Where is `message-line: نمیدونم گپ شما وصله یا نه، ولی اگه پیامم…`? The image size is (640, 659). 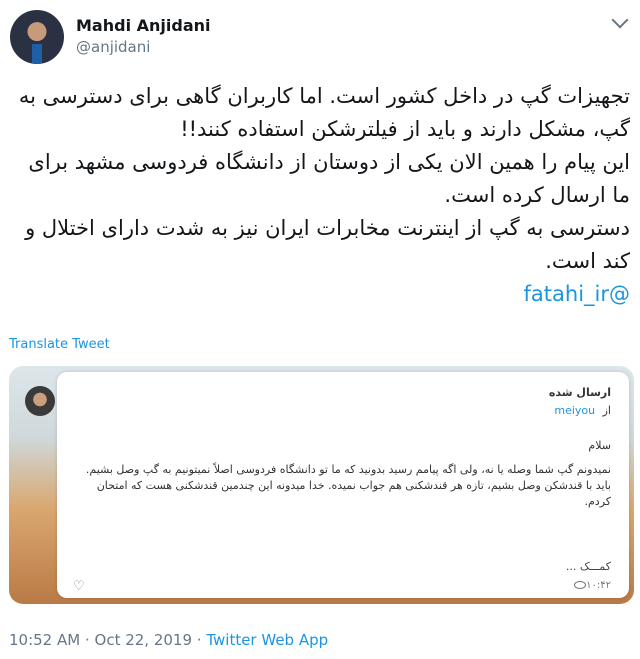
message-line: نمیدونم گپ شما وصله یا نه، ولی اگه پیامم… is located at coordinates (348, 469).